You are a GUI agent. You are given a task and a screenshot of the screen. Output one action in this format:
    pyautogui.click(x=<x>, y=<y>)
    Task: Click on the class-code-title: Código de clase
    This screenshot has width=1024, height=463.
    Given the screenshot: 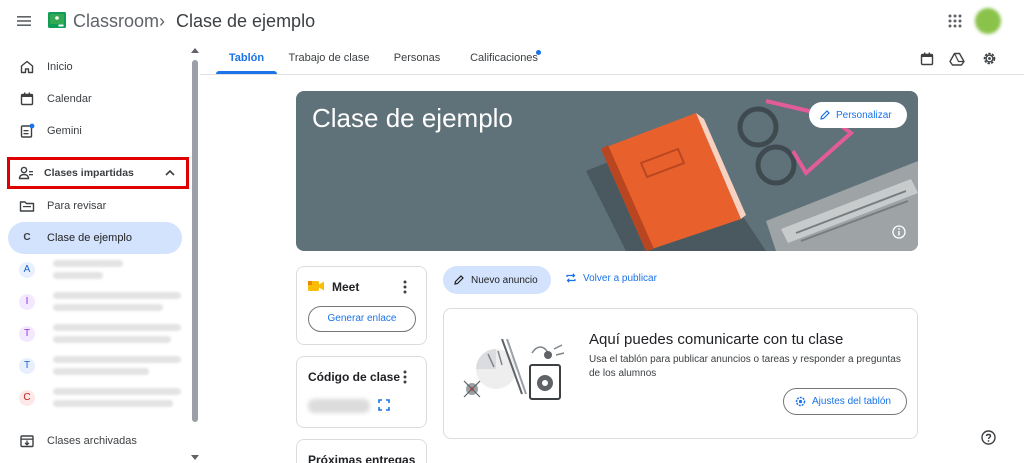 What is the action you would take?
    pyautogui.click(x=354, y=377)
    